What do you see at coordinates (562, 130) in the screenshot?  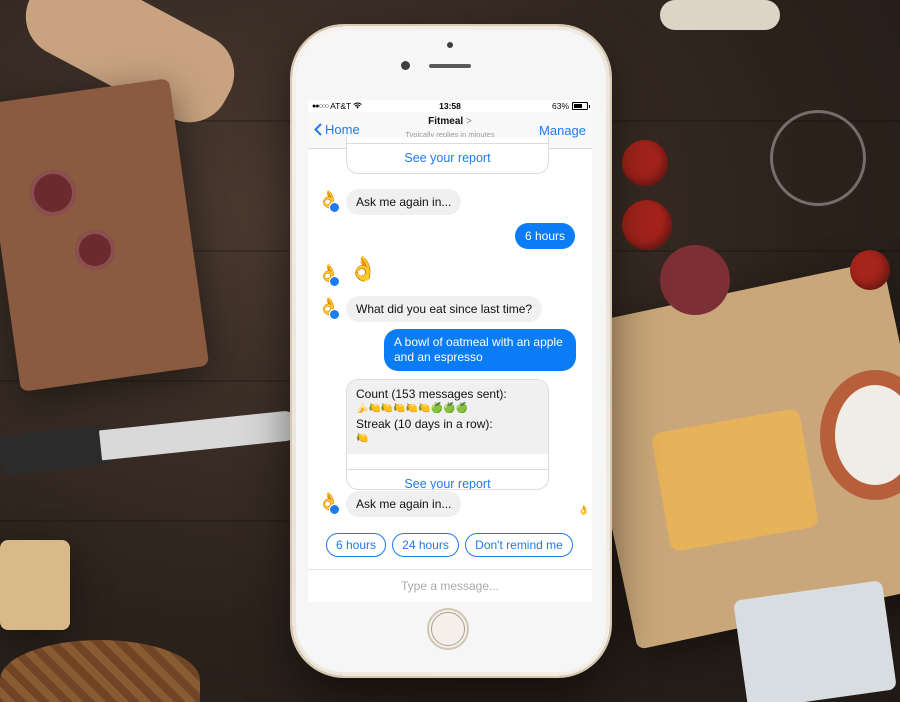 I see `manage-button: Manage` at bounding box center [562, 130].